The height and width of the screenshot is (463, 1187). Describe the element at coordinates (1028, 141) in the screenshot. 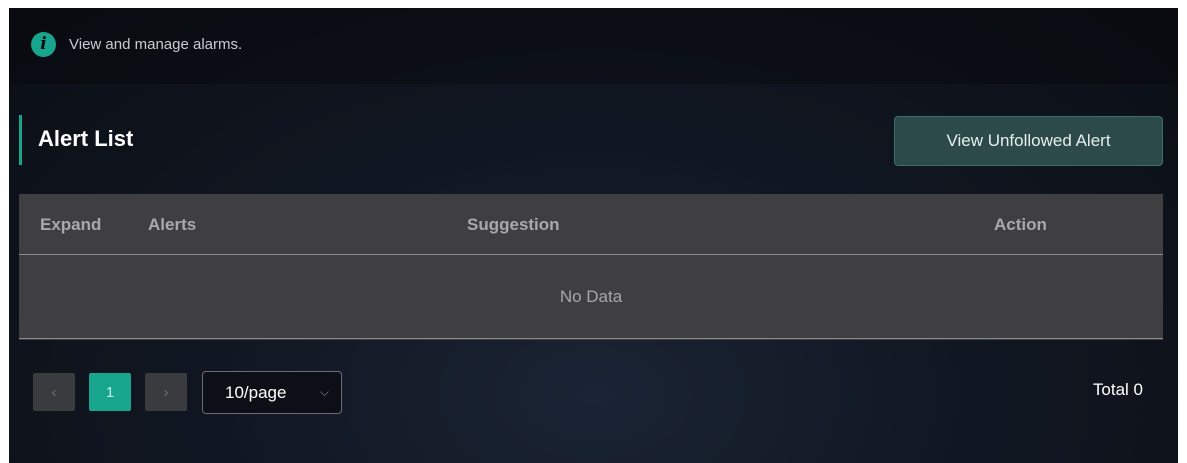

I see `view-unfollowed-alert-button: View Unfollowed Alert` at that location.